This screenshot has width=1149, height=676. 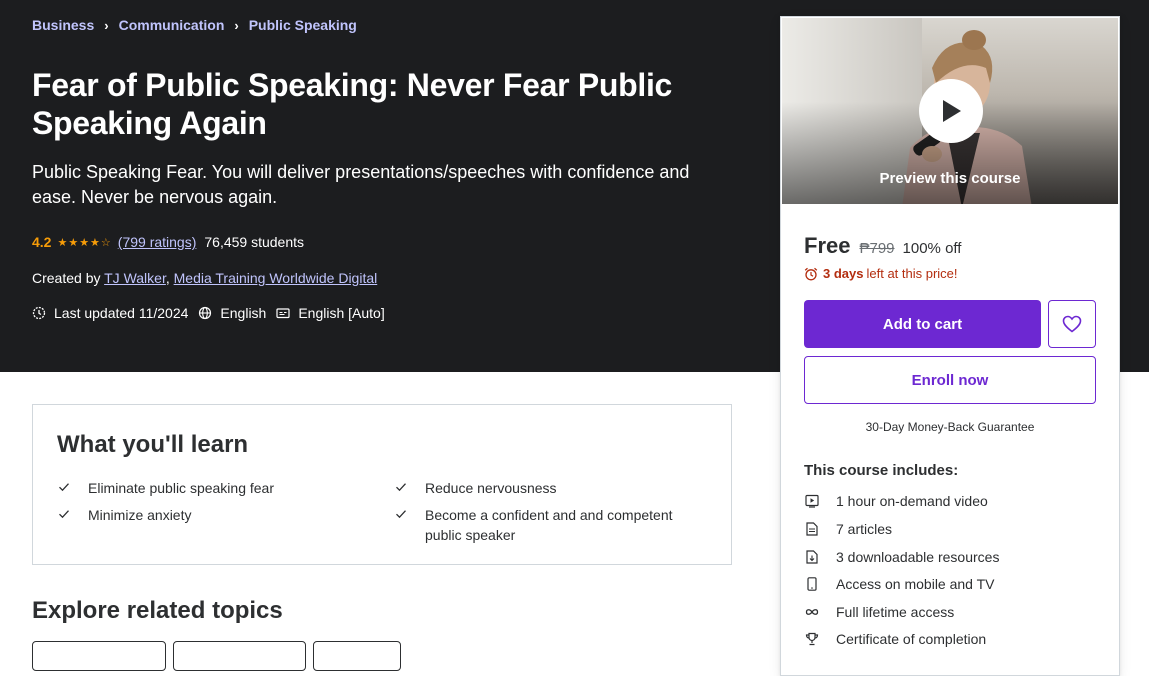 What do you see at coordinates (157, 610) in the screenshot?
I see `related-topics-title: Explore related topics` at bounding box center [157, 610].